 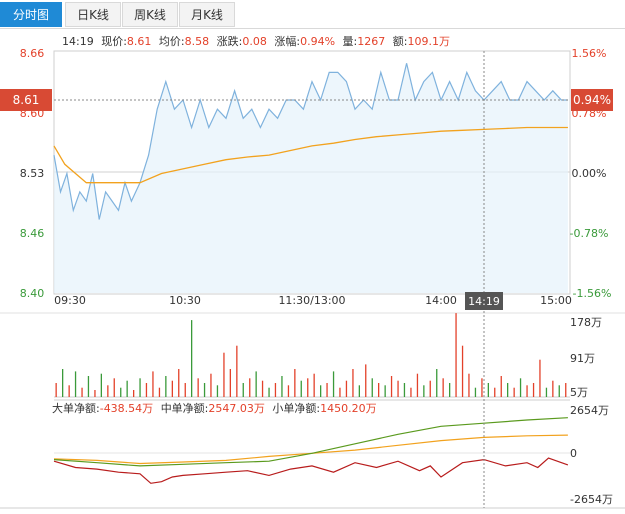 What do you see at coordinates (32, 53) in the screenshot?
I see `y-left-tick-0: 8.66` at bounding box center [32, 53].